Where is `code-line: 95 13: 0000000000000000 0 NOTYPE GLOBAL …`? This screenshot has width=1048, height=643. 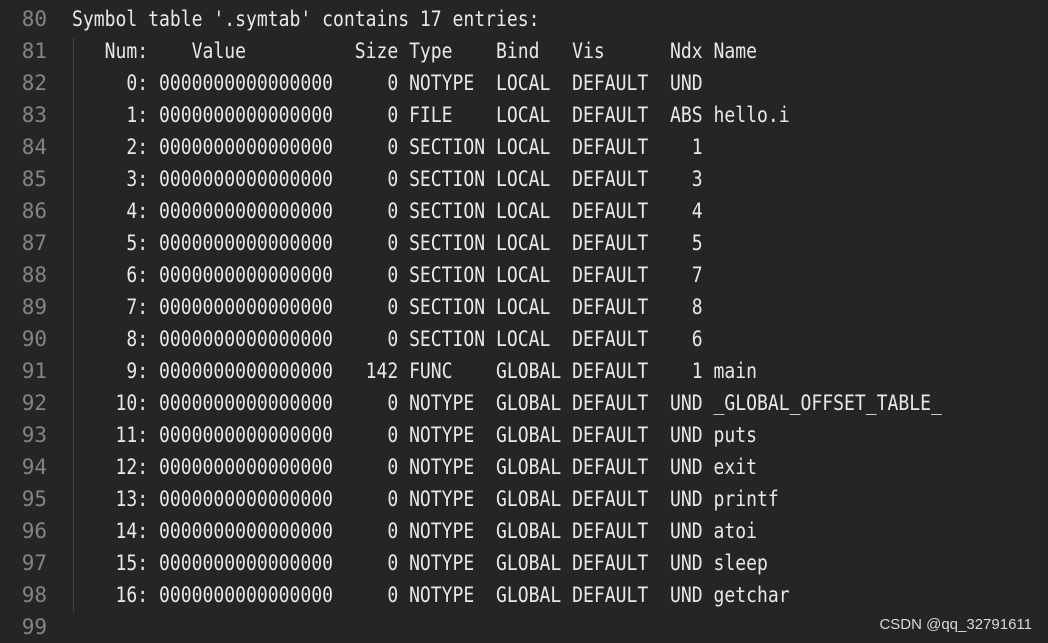 code-line: 95 13: 0000000000000000 0 NOTYPE GLOBAL … is located at coordinates (524, 499).